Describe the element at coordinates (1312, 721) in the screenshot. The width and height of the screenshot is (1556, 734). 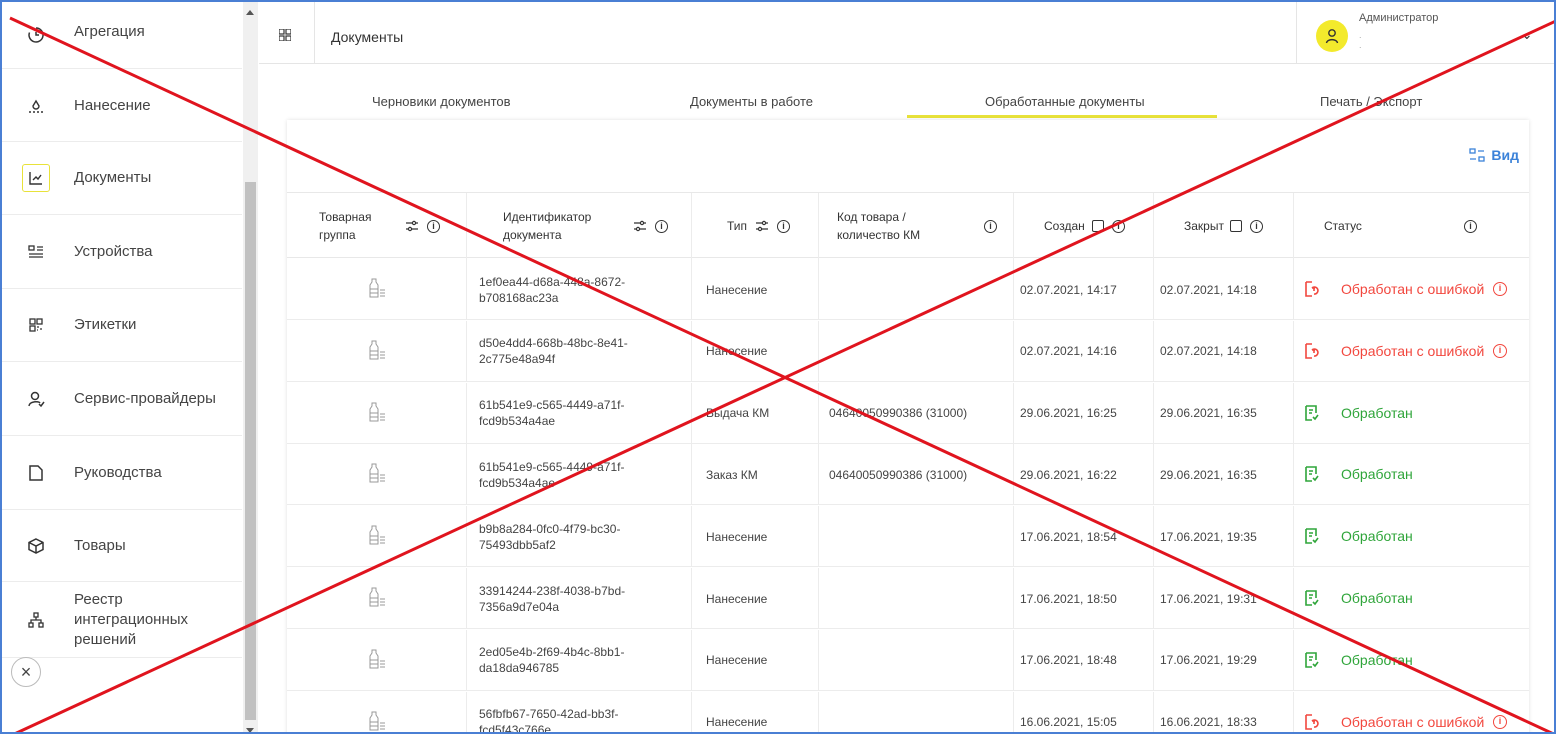
I see `status-error-icon` at that location.